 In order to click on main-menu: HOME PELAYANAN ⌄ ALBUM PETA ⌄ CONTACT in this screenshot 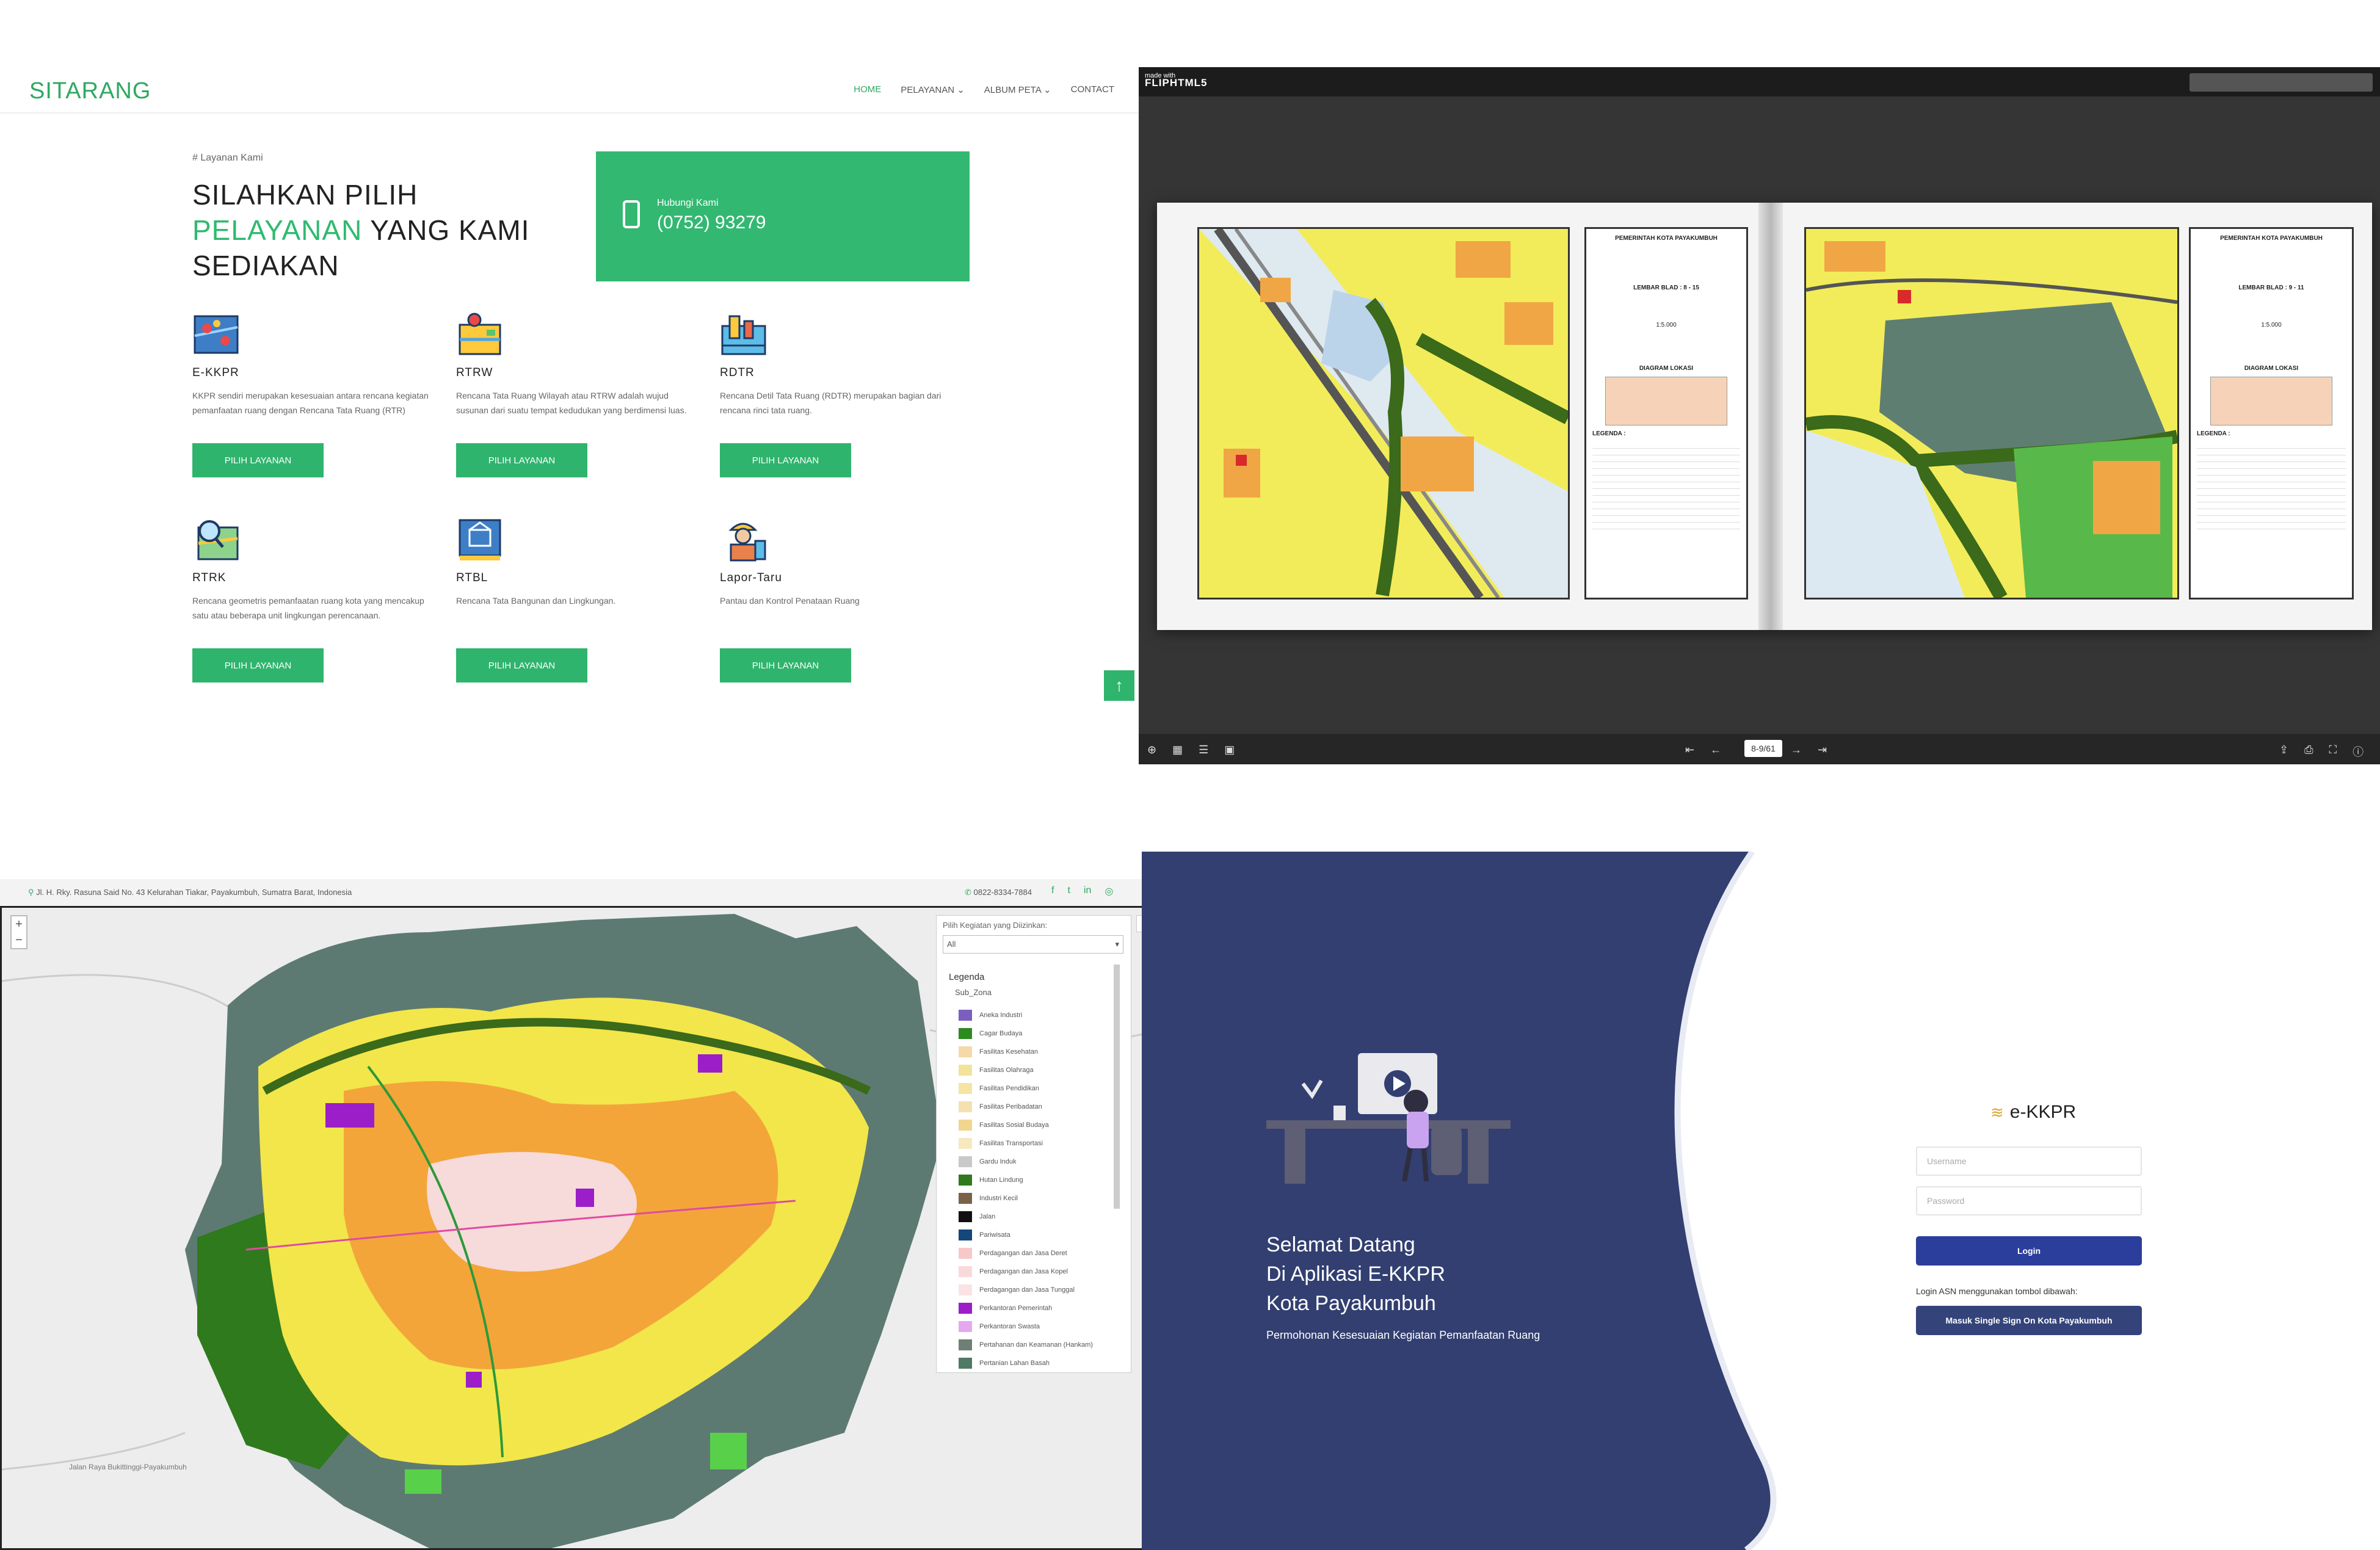, I will do `click(984, 90)`.